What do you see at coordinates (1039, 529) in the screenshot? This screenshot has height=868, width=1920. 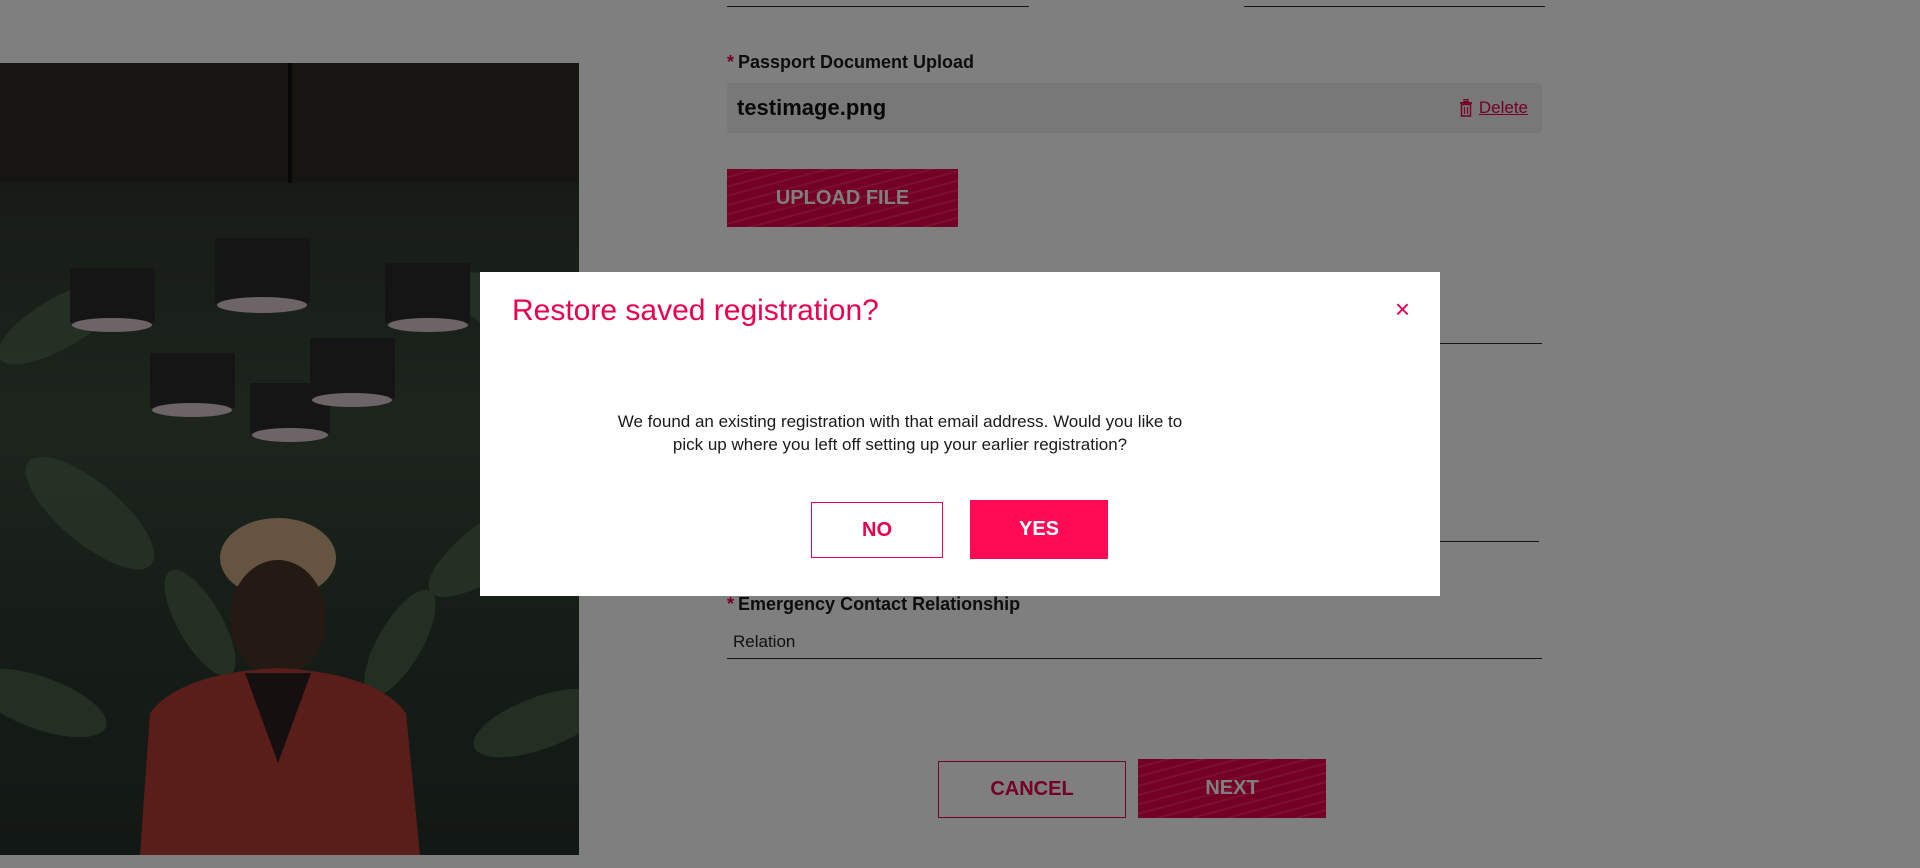 I see `yes-button: YES` at bounding box center [1039, 529].